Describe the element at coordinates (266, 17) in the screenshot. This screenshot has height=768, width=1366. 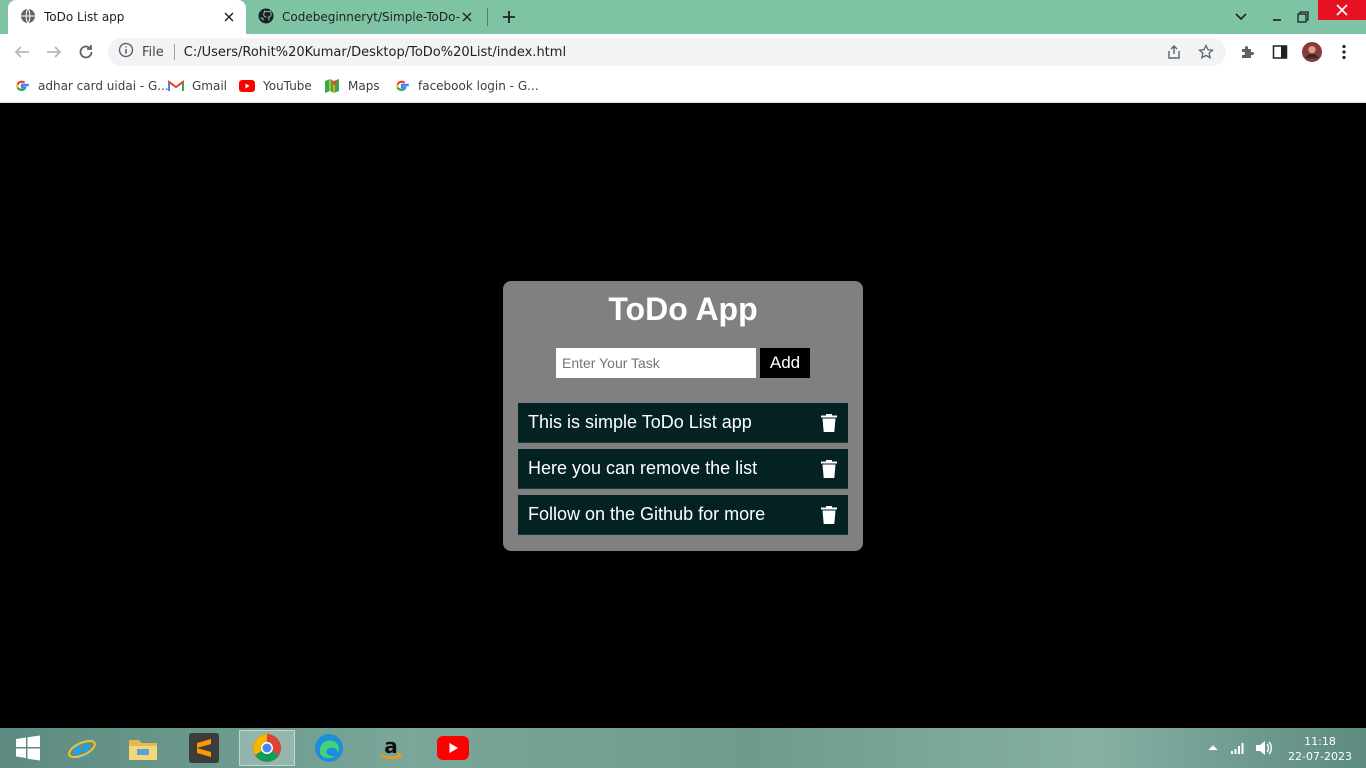
I see `github-icon` at that location.